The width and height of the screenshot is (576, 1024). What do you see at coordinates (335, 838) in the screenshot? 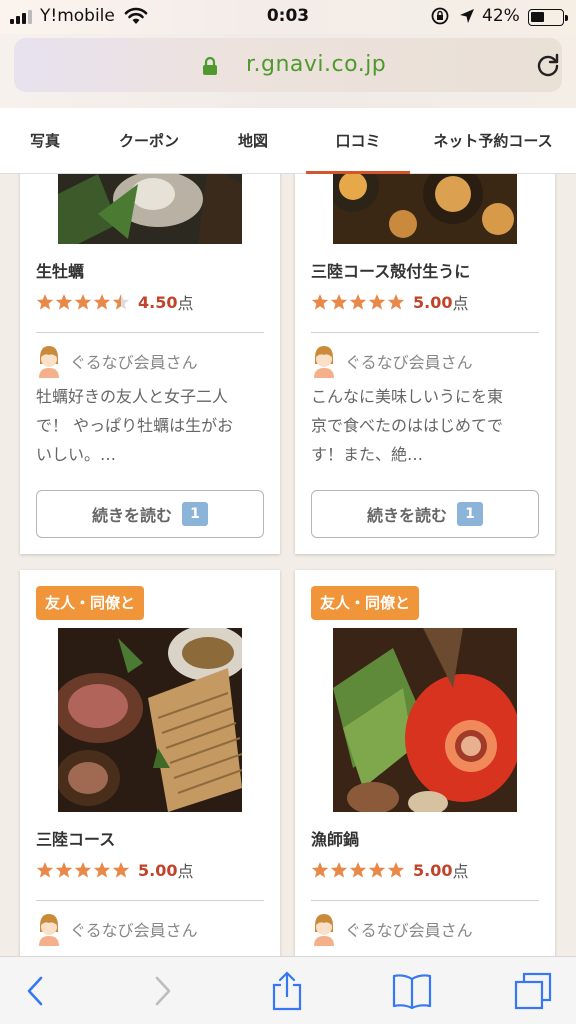
I see `dish-name: 漁師鍋` at bounding box center [335, 838].